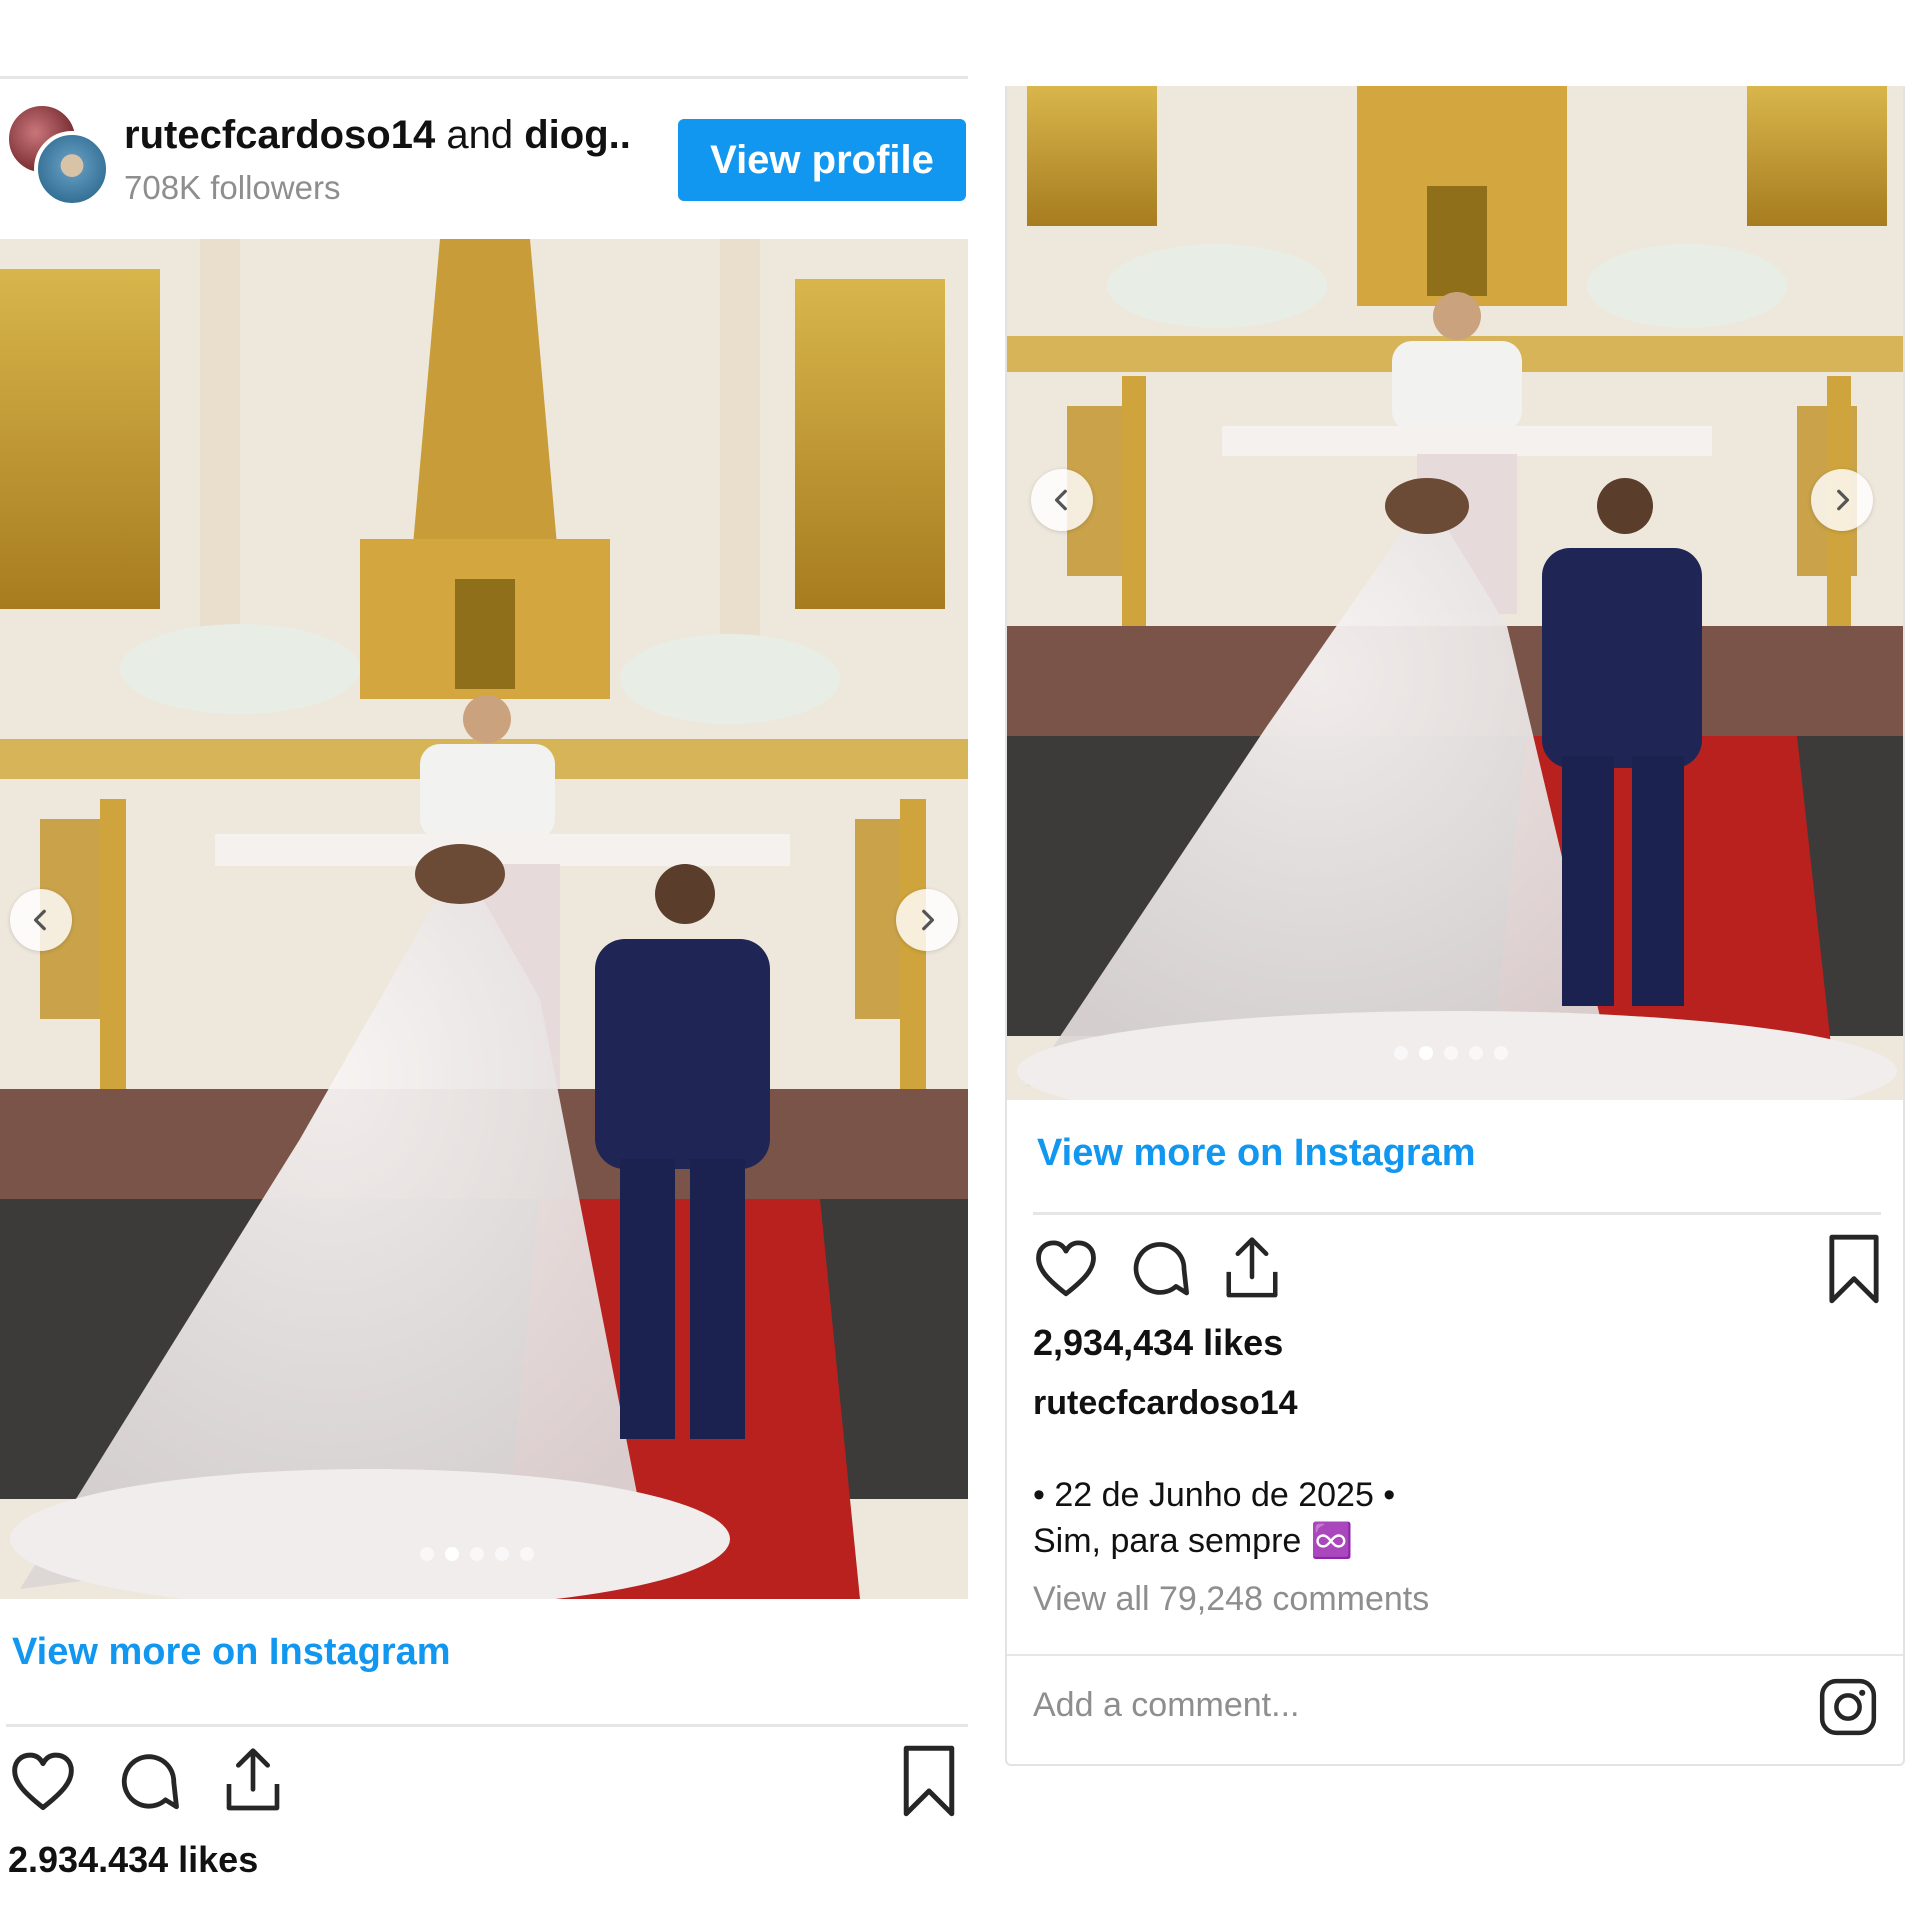  I want to click on like-count: 2.934.434 likes, so click(133, 1859).